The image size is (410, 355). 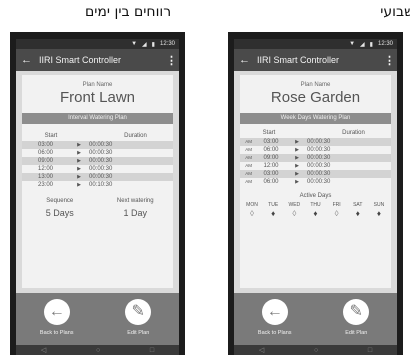 I want to click on day-toggle-tue: TUE ♦, so click(x=273, y=210).